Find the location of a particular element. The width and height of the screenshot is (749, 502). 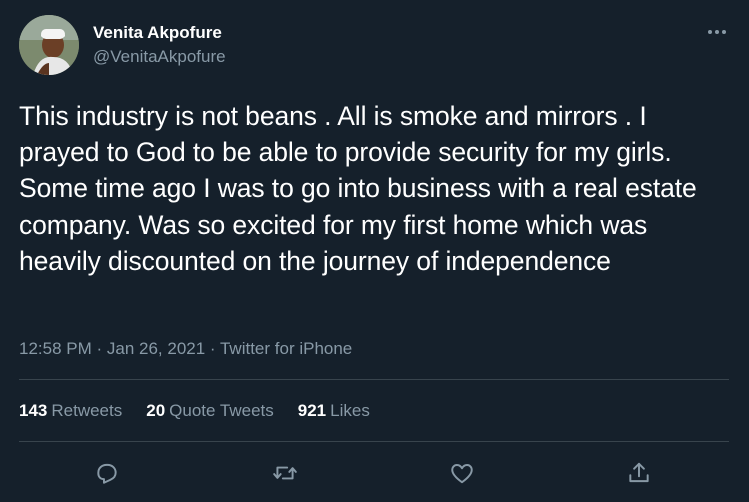

more-options-icon is located at coordinates (717, 32).